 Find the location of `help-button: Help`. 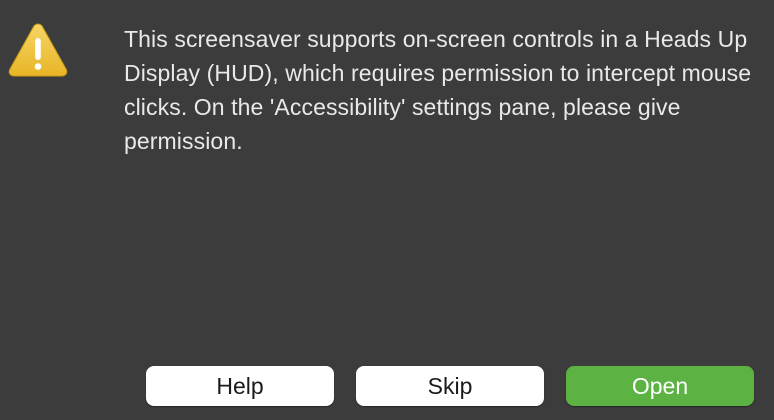

help-button: Help is located at coordinates (240, 386).